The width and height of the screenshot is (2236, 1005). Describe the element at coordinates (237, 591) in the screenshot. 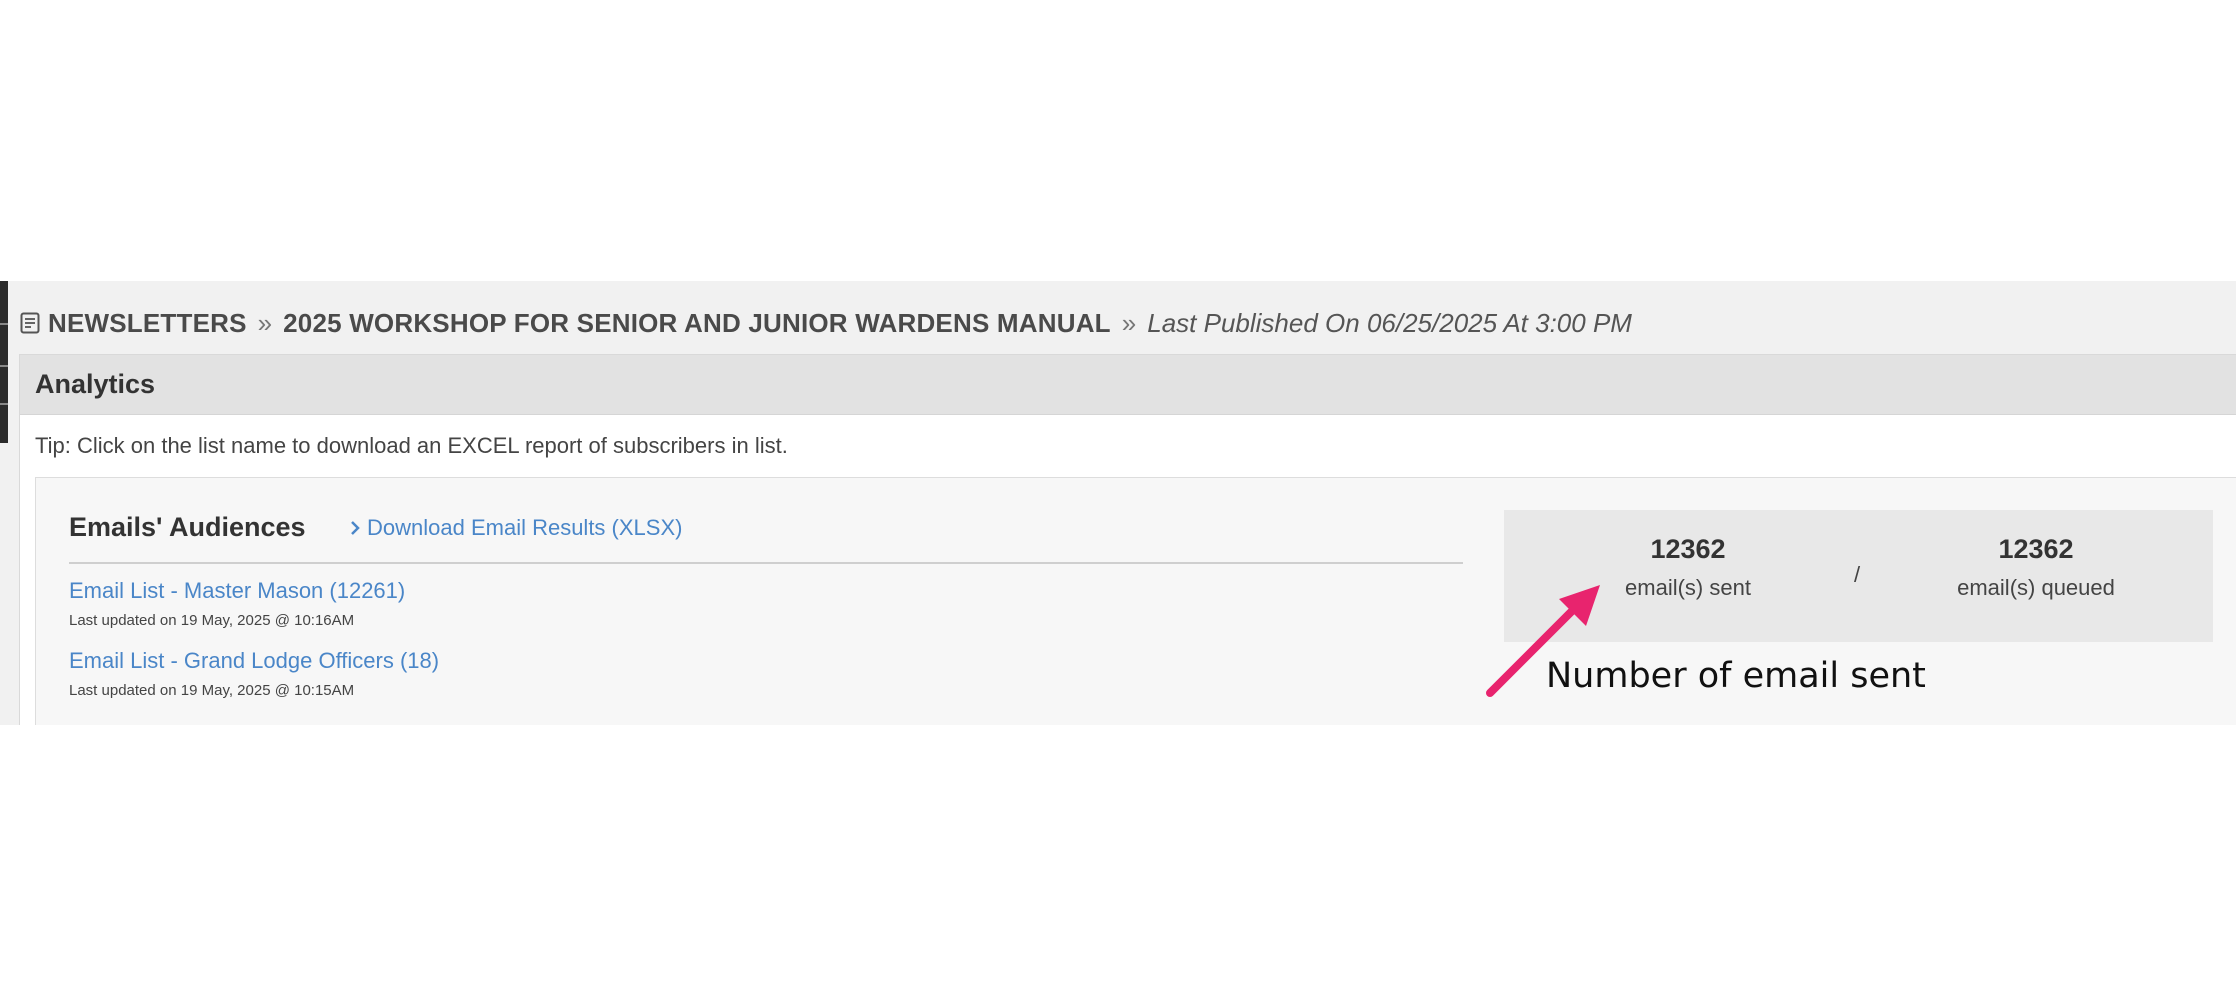

I see `email-list-link: Email List - Master Mason (12261)` at that location.